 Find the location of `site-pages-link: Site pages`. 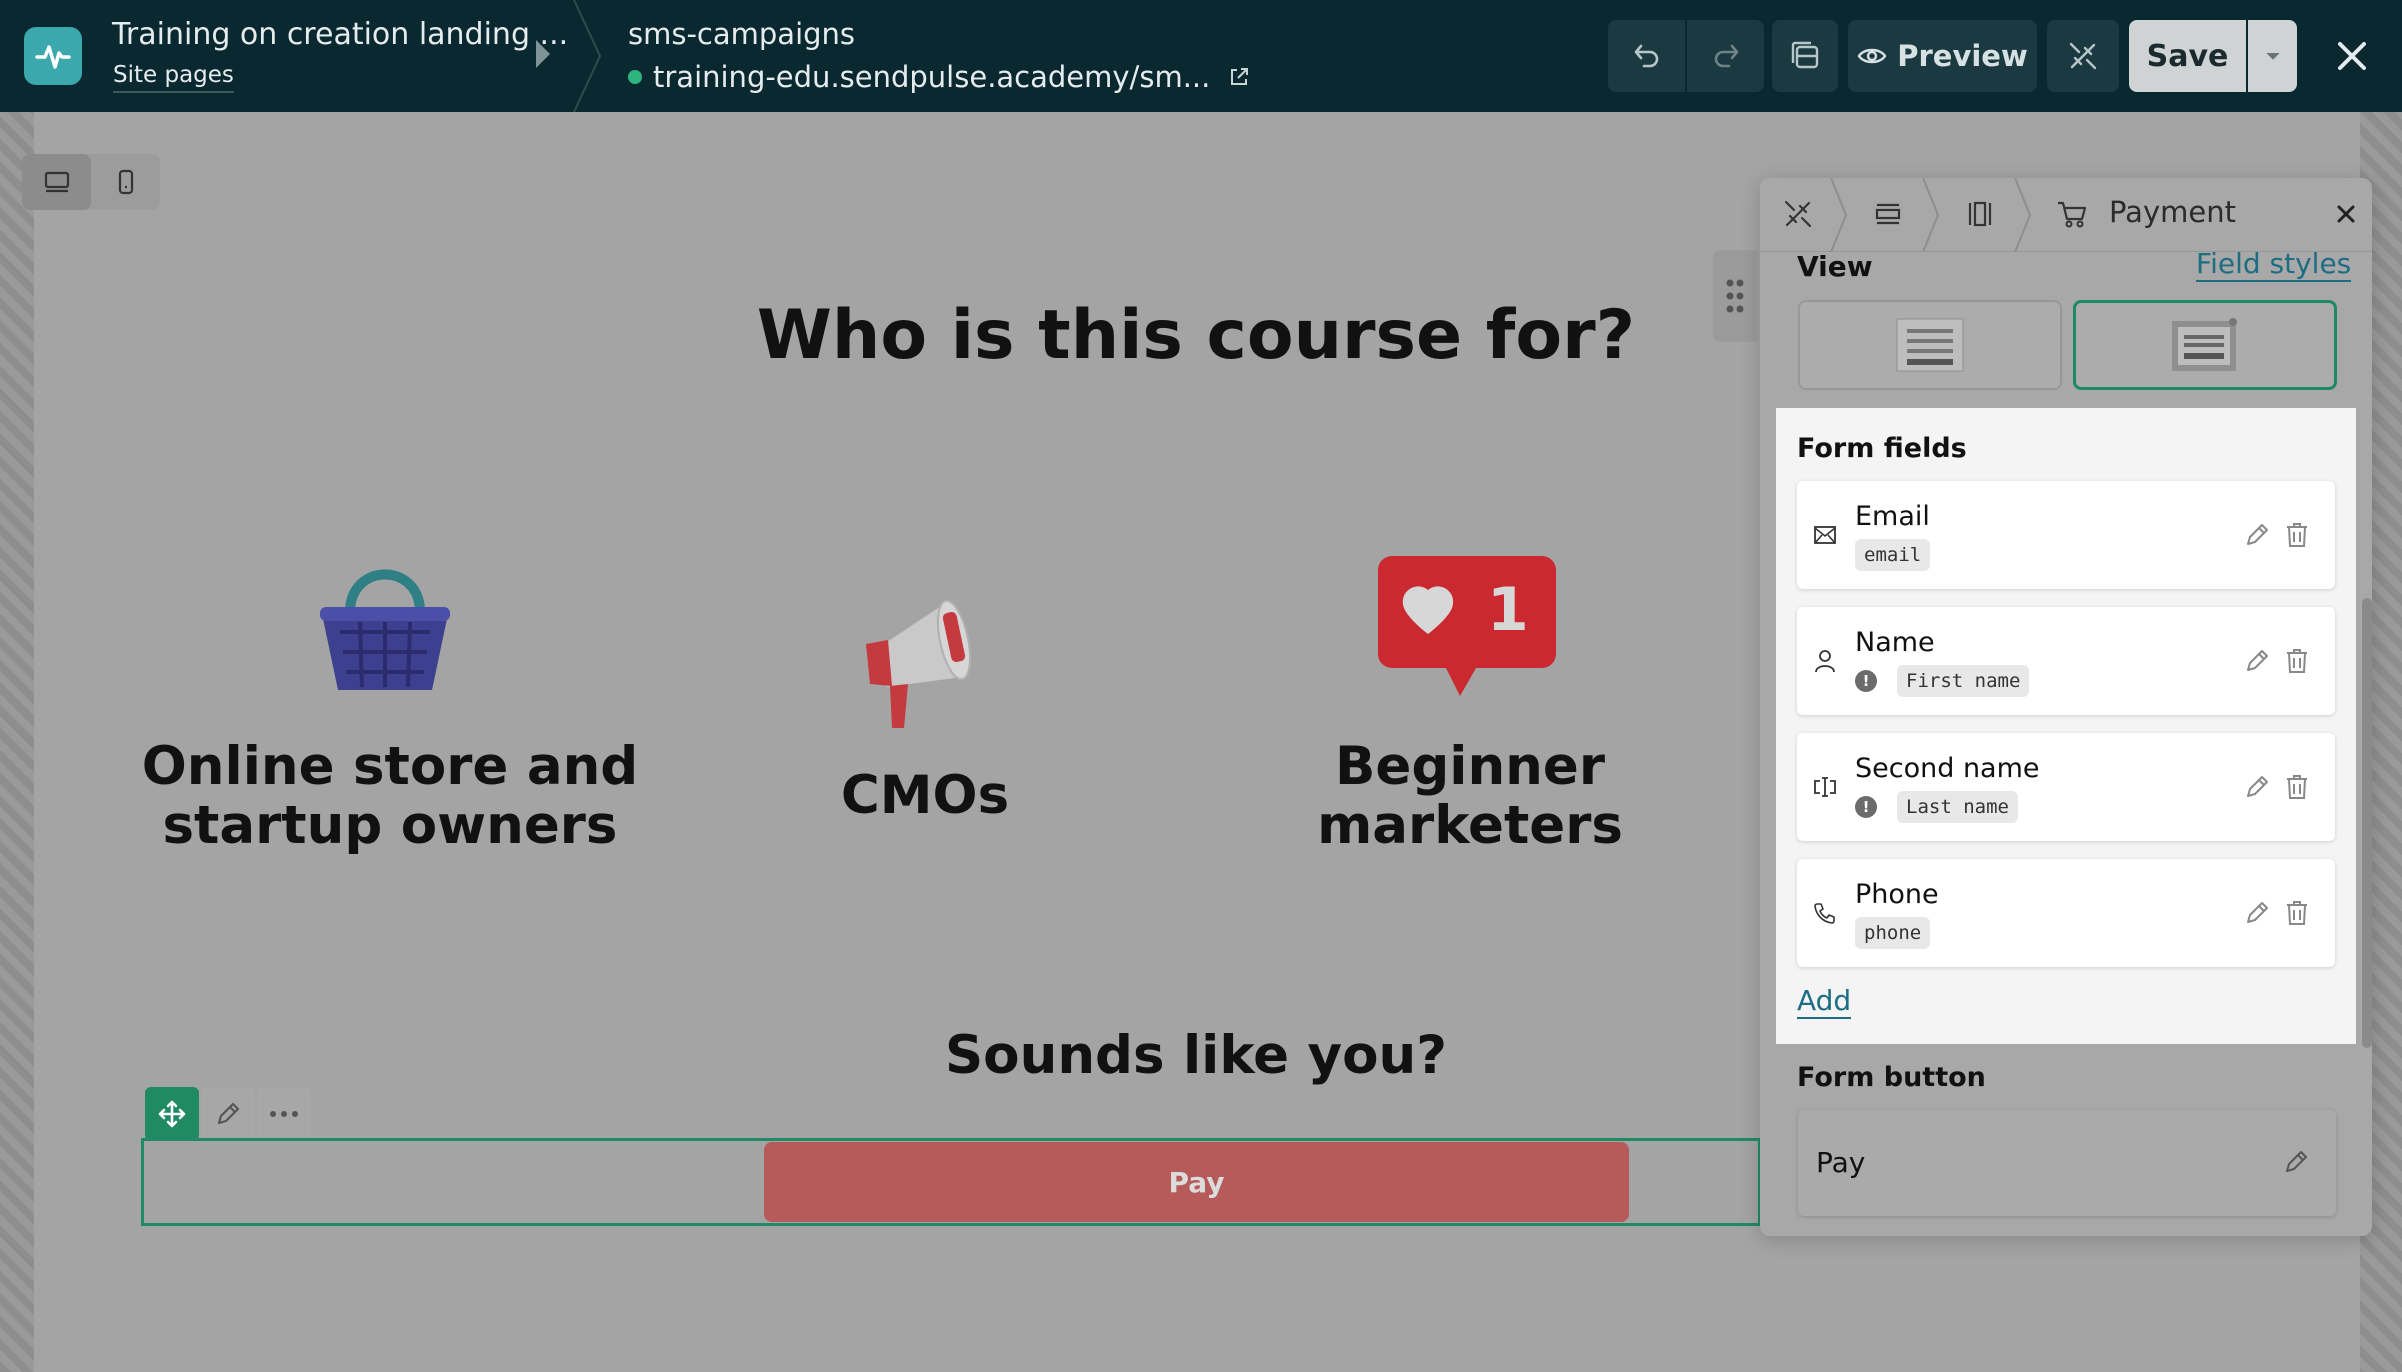

site-pages-link: Site pages is located at coordinates (173, 77).